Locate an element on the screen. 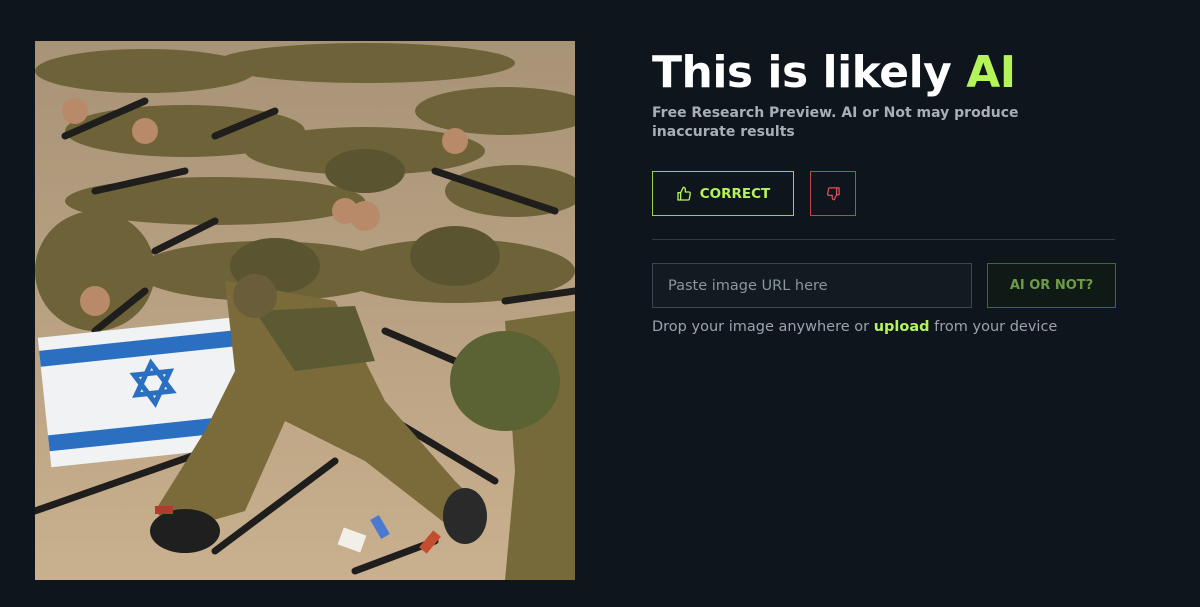  verdict-label: AI is located at coordinates (991, 72).